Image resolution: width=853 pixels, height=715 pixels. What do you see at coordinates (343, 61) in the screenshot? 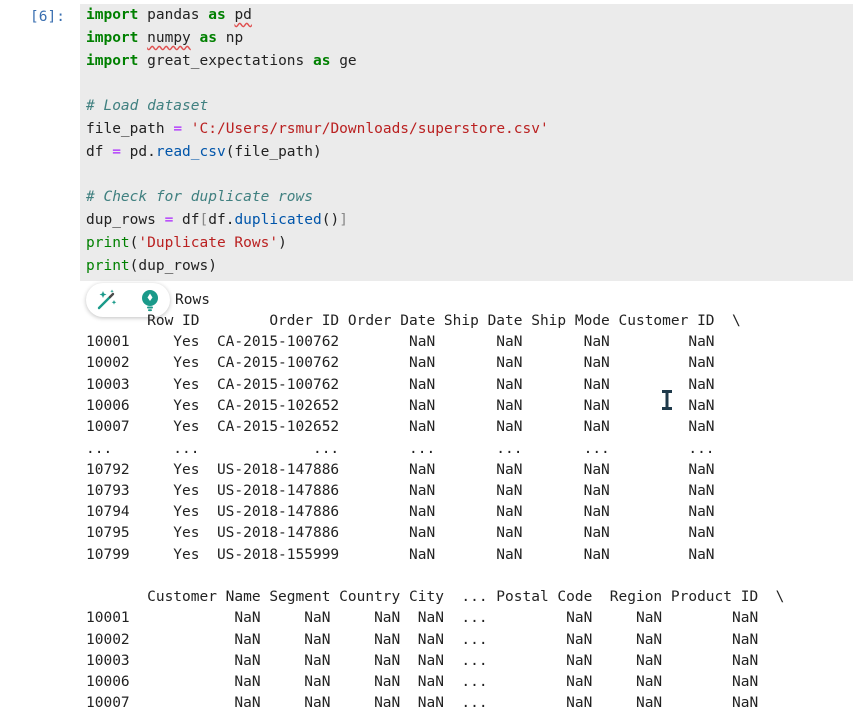
I see `code-text: ge` at bounding box center [343, 61].